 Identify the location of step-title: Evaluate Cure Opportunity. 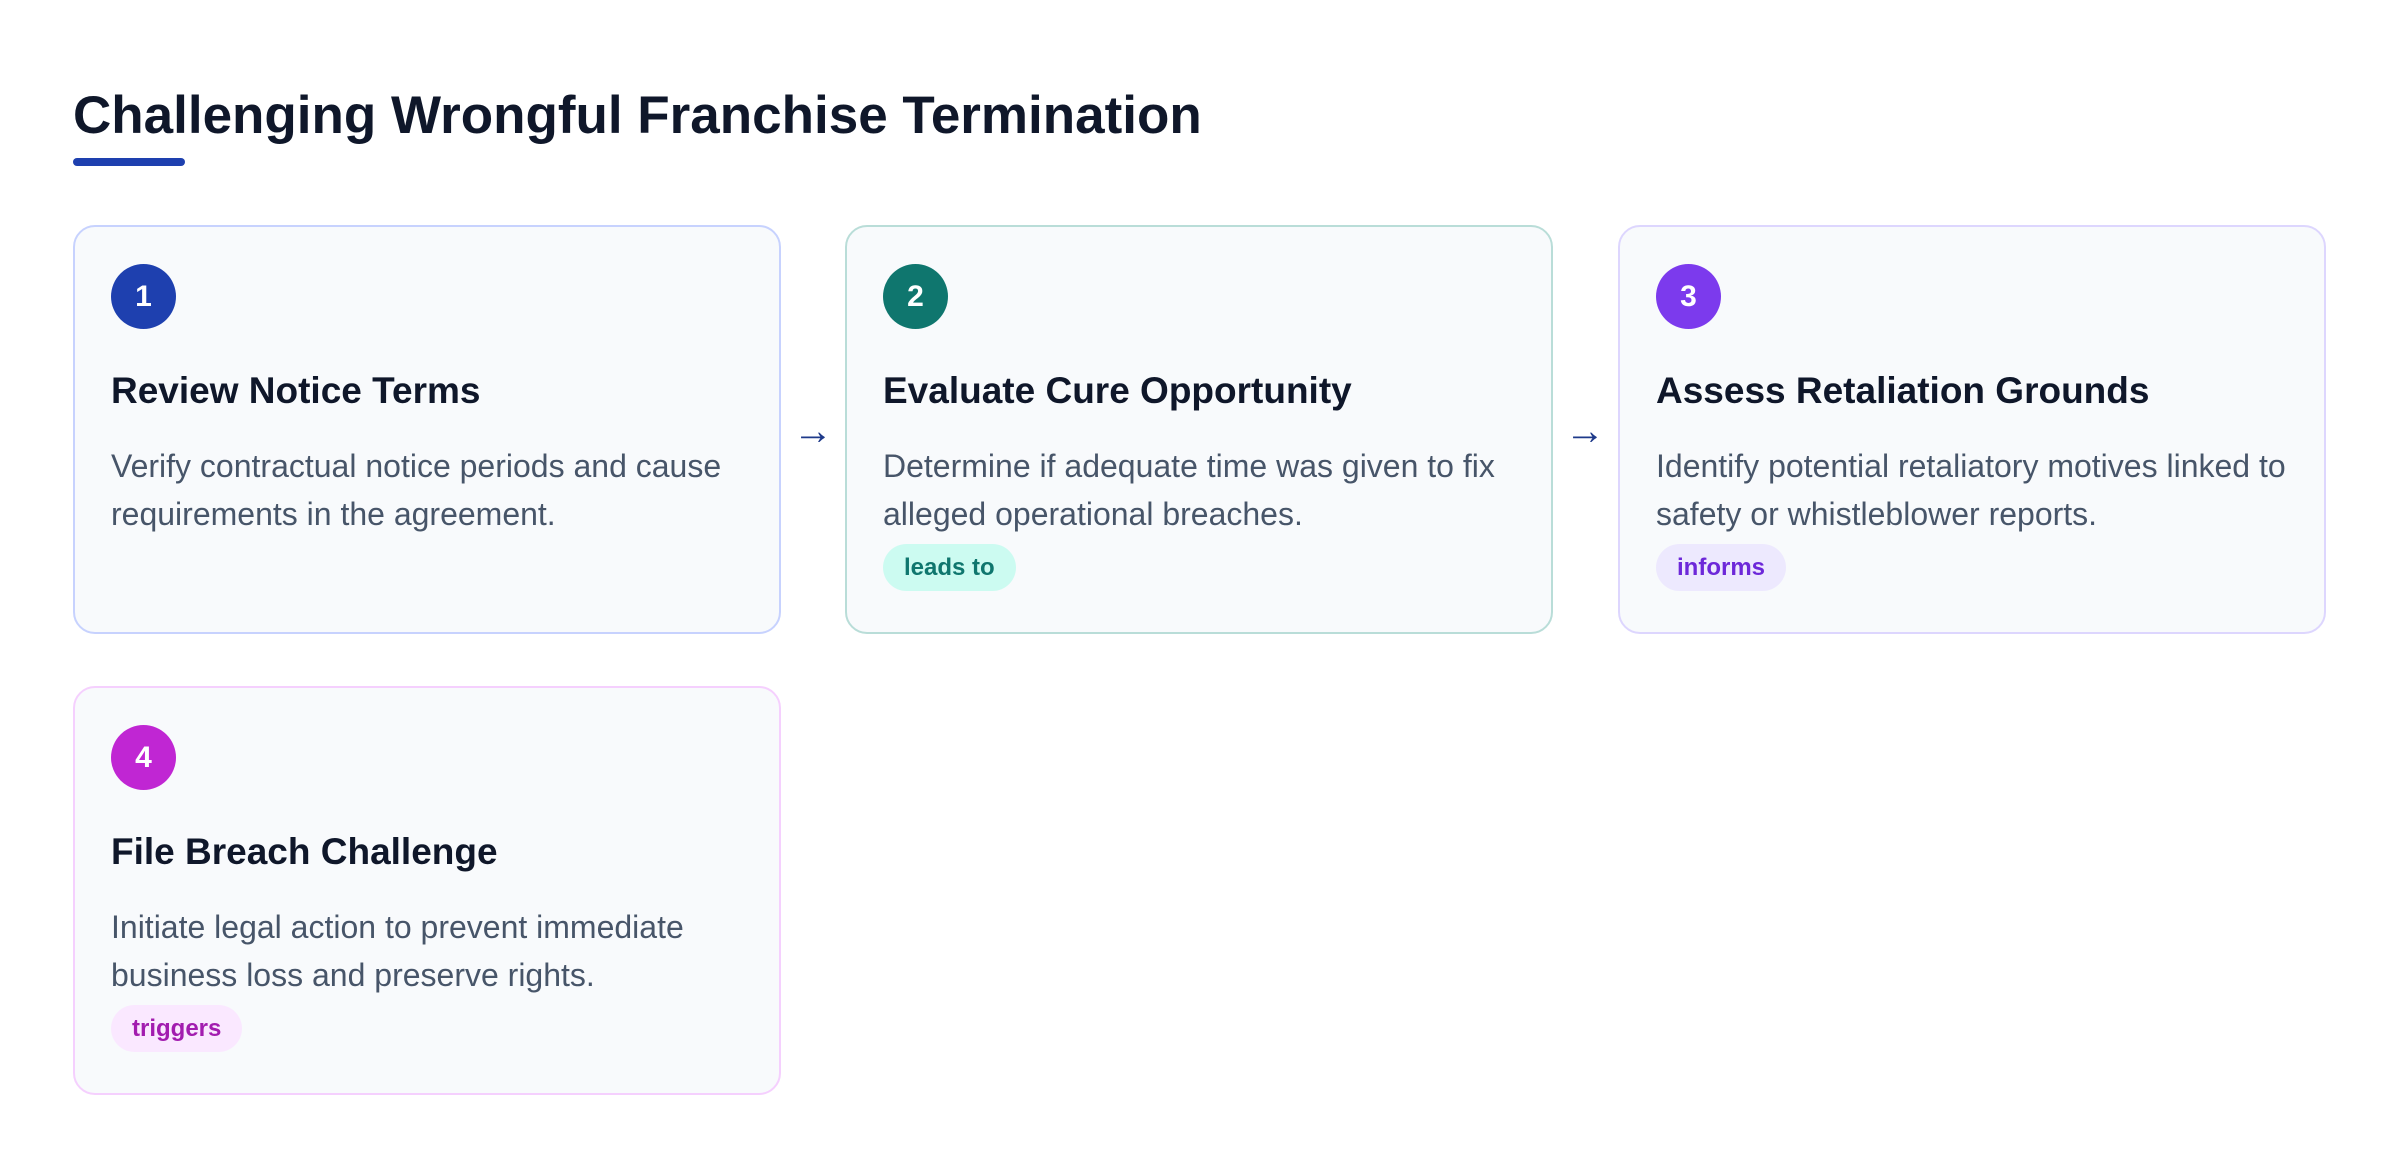
(1117, 390).